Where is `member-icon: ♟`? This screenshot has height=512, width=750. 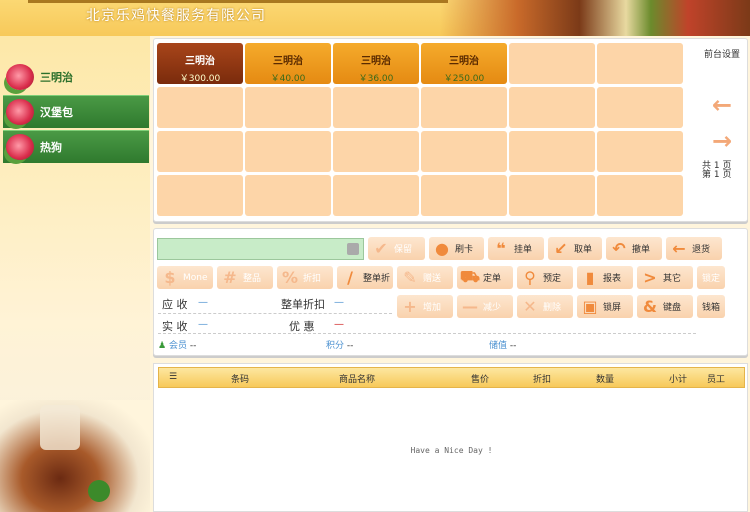 member-icon: ♟ is located at coordinates (162, 346).